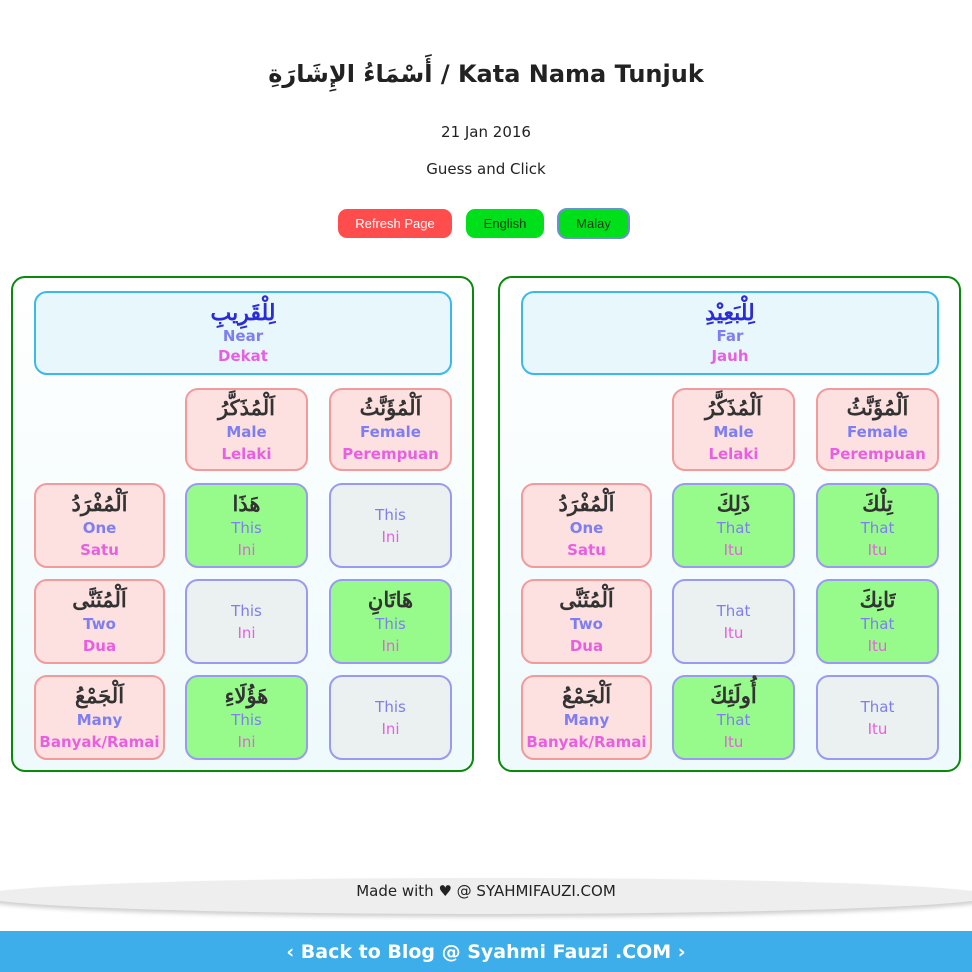  I want to click on answer-arabic: أُولَئِكَ, so click(733, 695).